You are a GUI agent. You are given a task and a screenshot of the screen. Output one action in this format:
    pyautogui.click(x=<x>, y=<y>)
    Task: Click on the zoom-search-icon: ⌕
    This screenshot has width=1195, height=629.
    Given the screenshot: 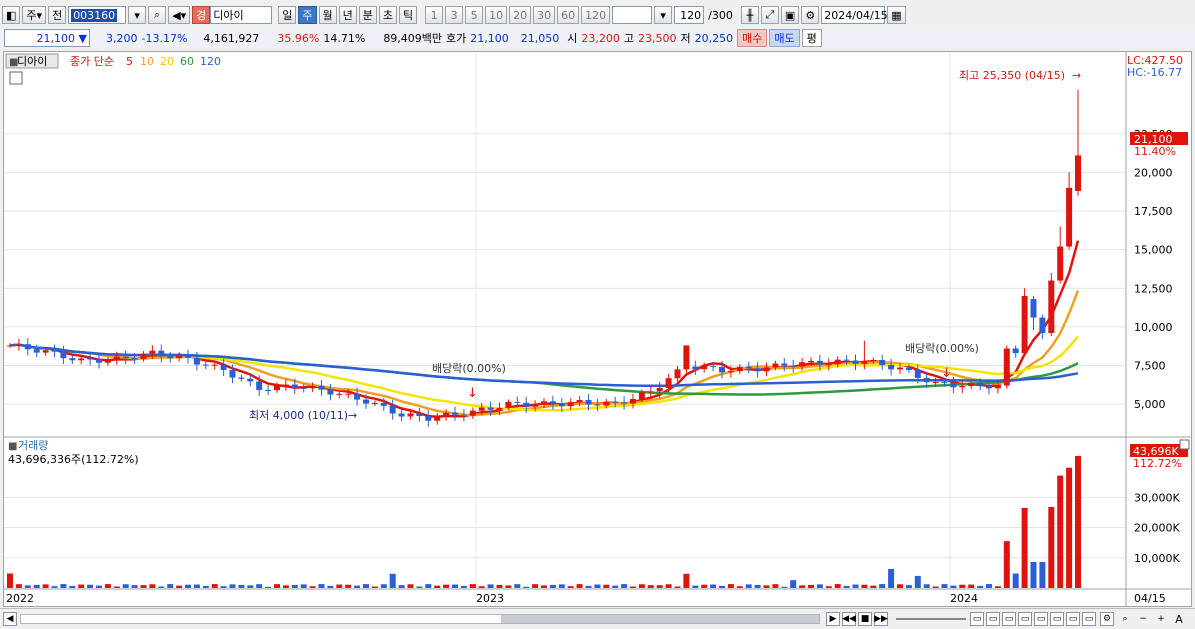 What is the action you would take?
    pyautogui.click(x=1125, y=619)
    